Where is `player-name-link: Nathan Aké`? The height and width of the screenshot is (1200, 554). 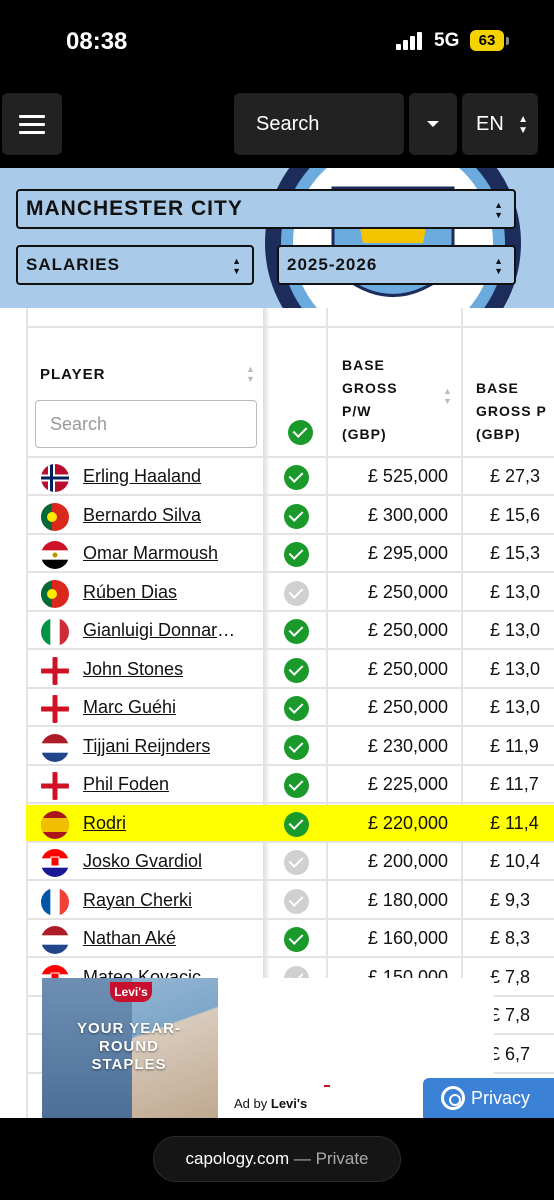
player-name-link: Nathan Aké is located at coordinates (129, 938).